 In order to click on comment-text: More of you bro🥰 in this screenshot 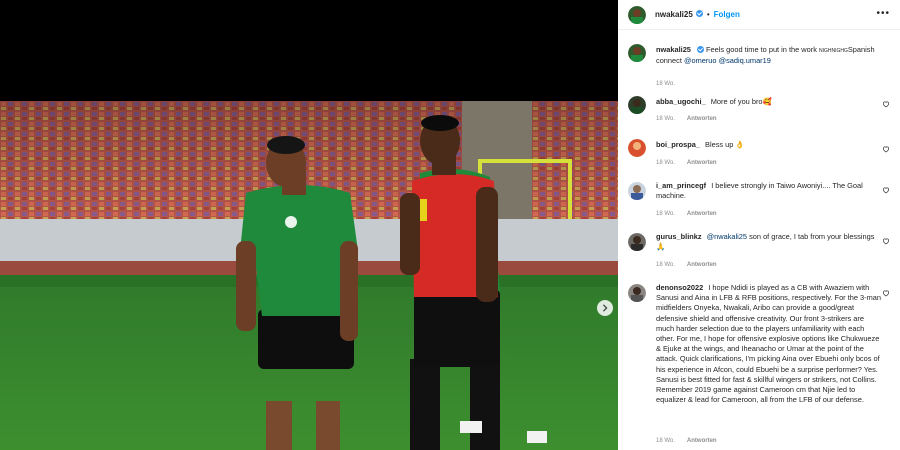, I will do `click(741, 101)`.